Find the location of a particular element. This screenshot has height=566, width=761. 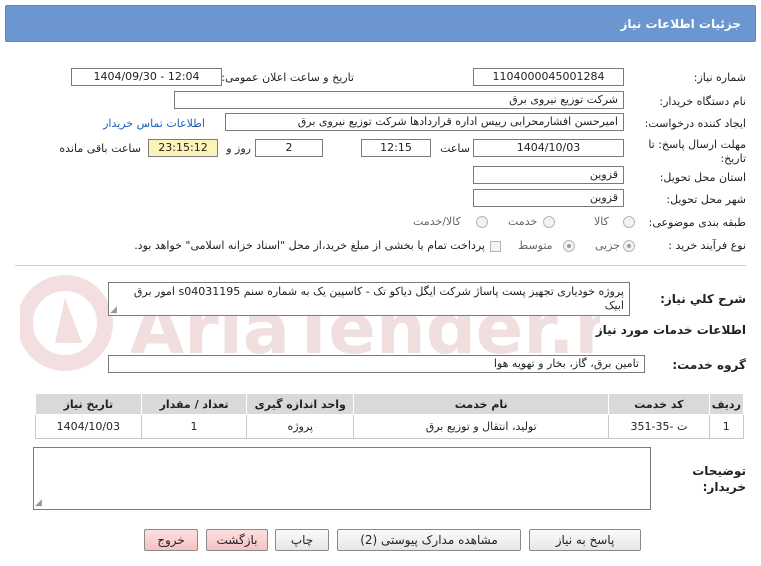

category-option-both: کالا/خدمت is located at coordinates (437, 221).